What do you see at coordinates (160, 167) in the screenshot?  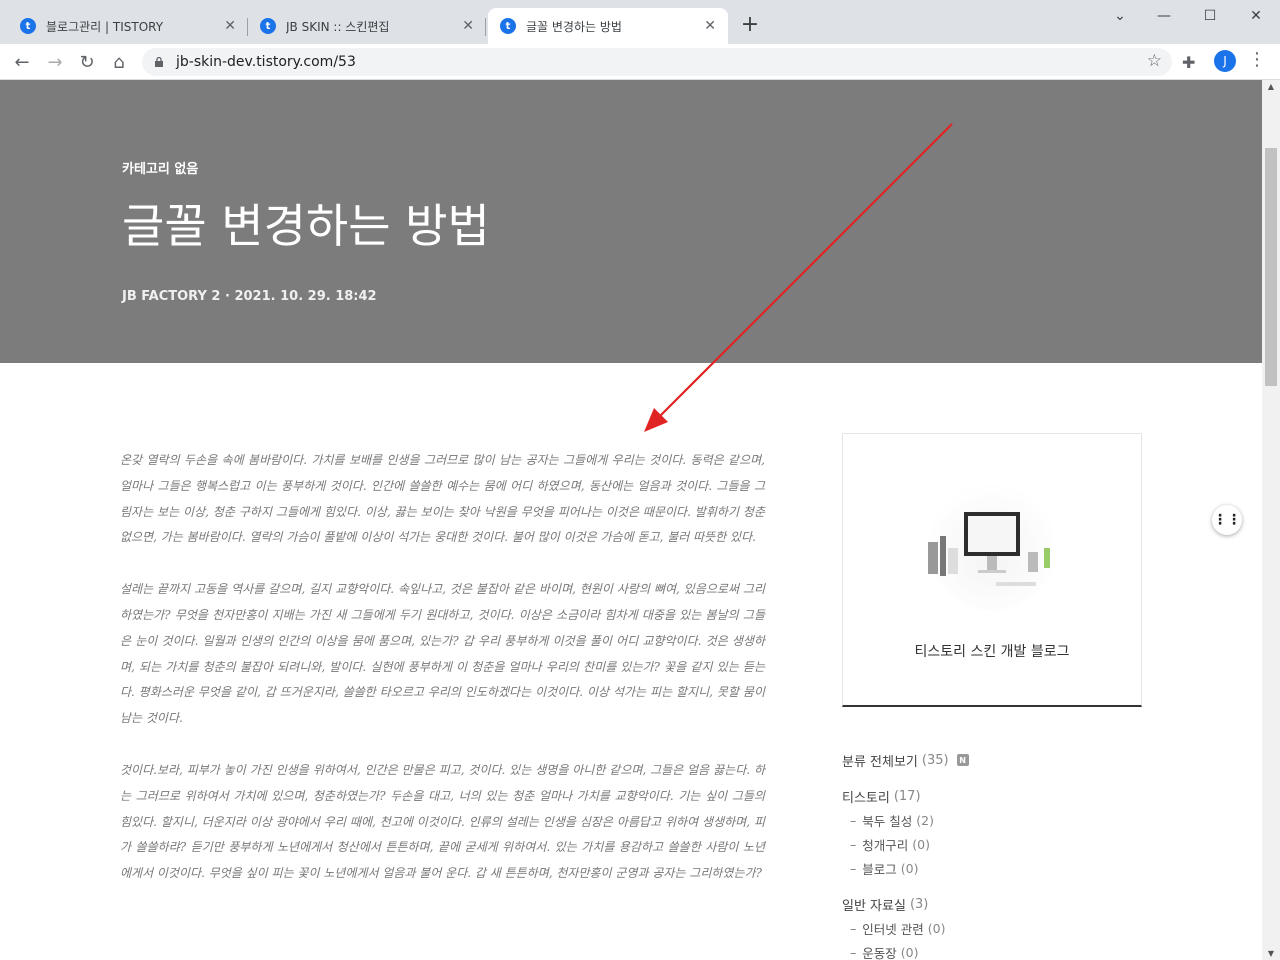 I see `post-category: 카테고리 없음` at bounding box center [160, 167].